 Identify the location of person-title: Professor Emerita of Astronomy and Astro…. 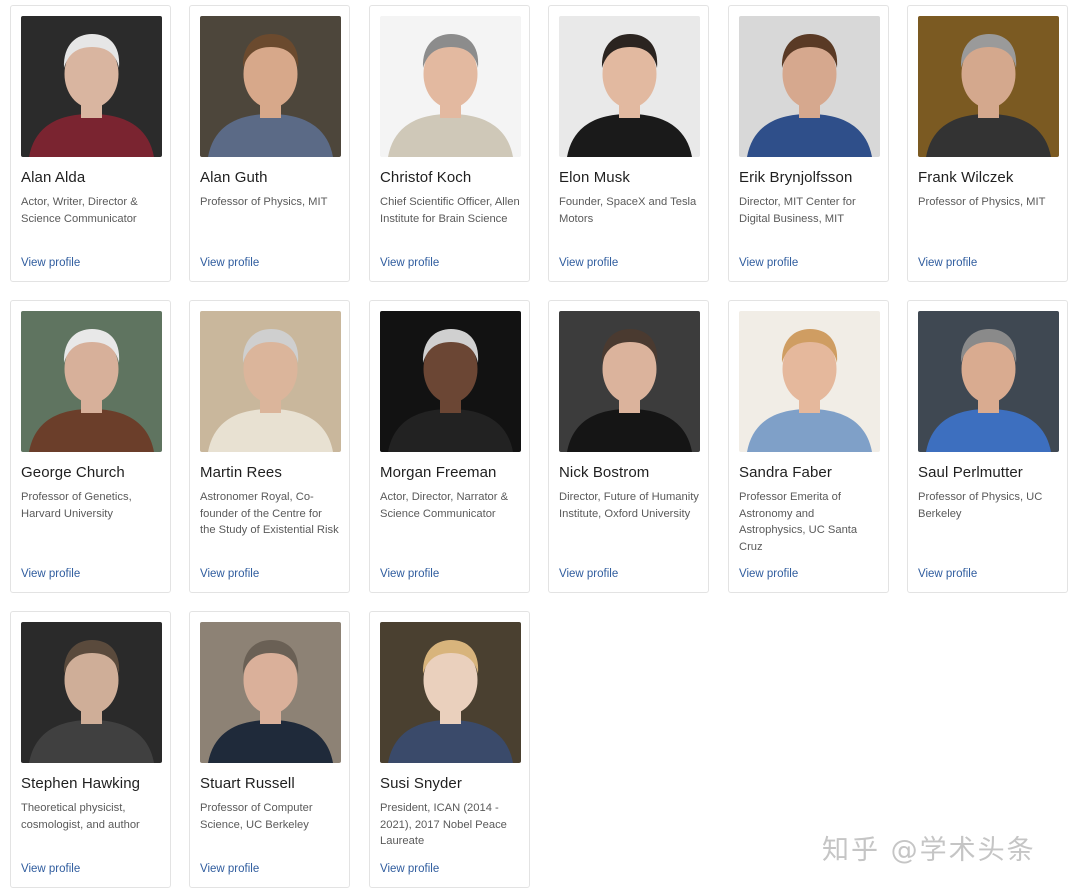
(798, 522).